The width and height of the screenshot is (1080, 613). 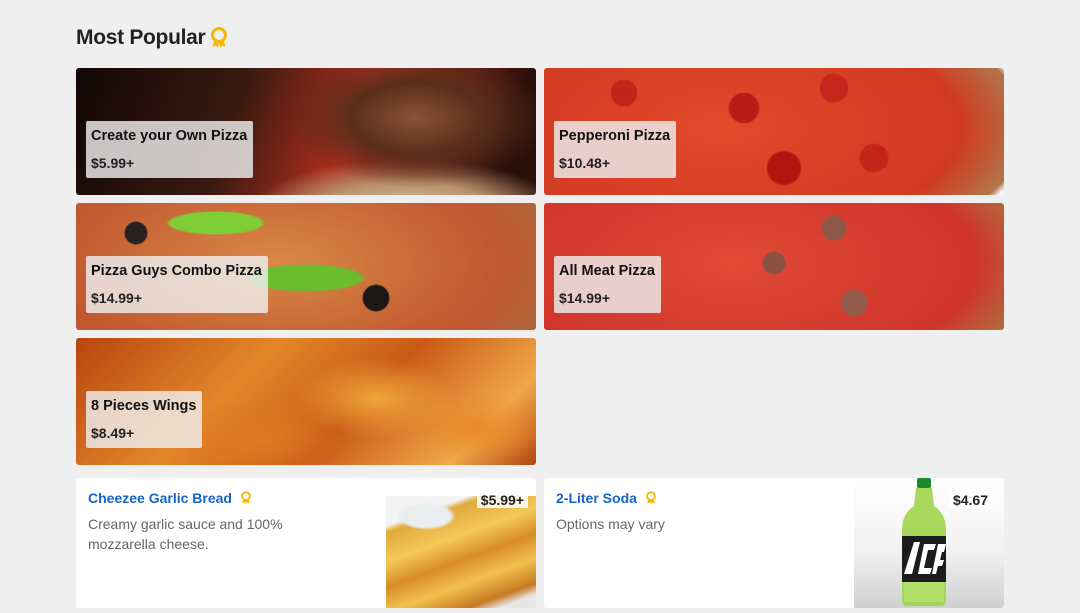 I want to click on card-label: Pizza Guys Combo Pizza $14.99+, so click(x=177, y=284).